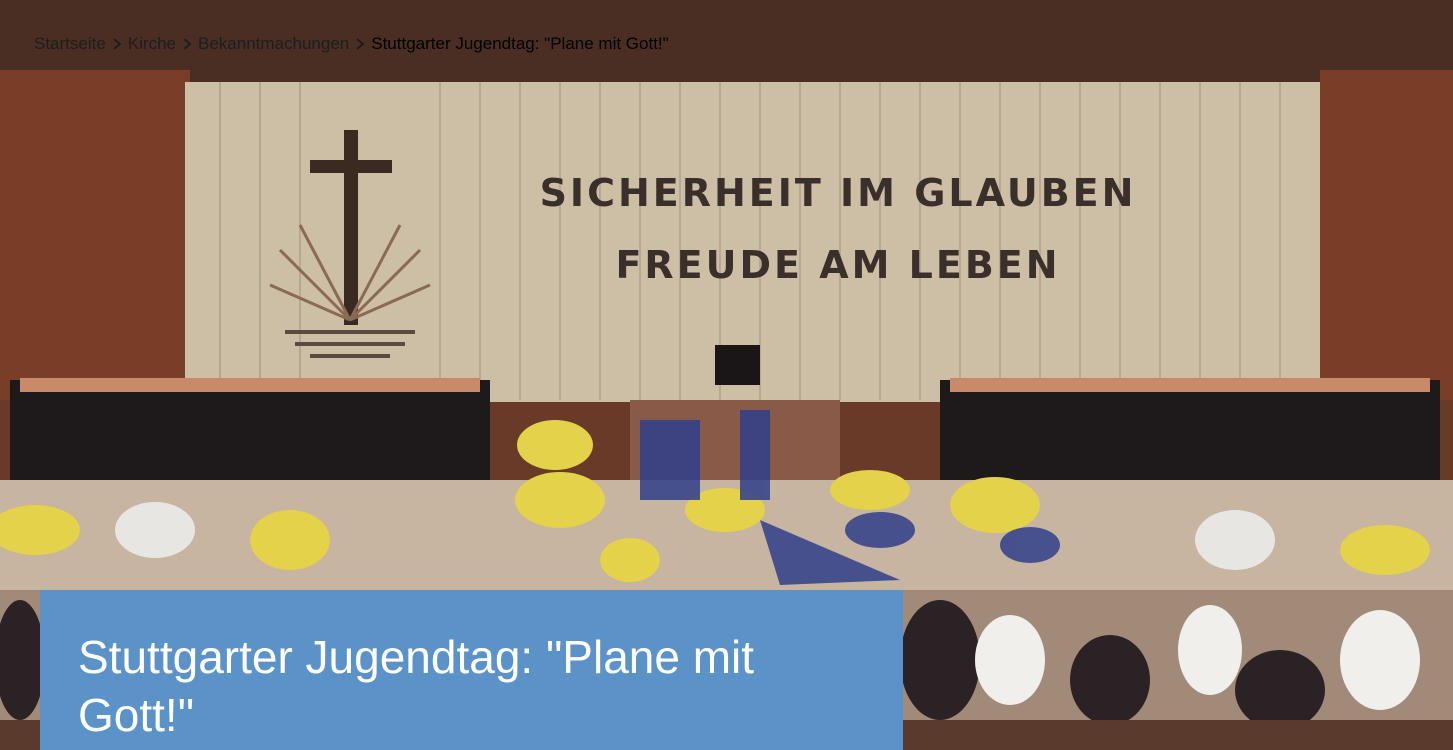  Describe the element at coordinates (520, 43) in the screenshot. I see `breadcrumb-current: Stuttgarter Jugendtag: "Plane mit Gott!"` at that location.